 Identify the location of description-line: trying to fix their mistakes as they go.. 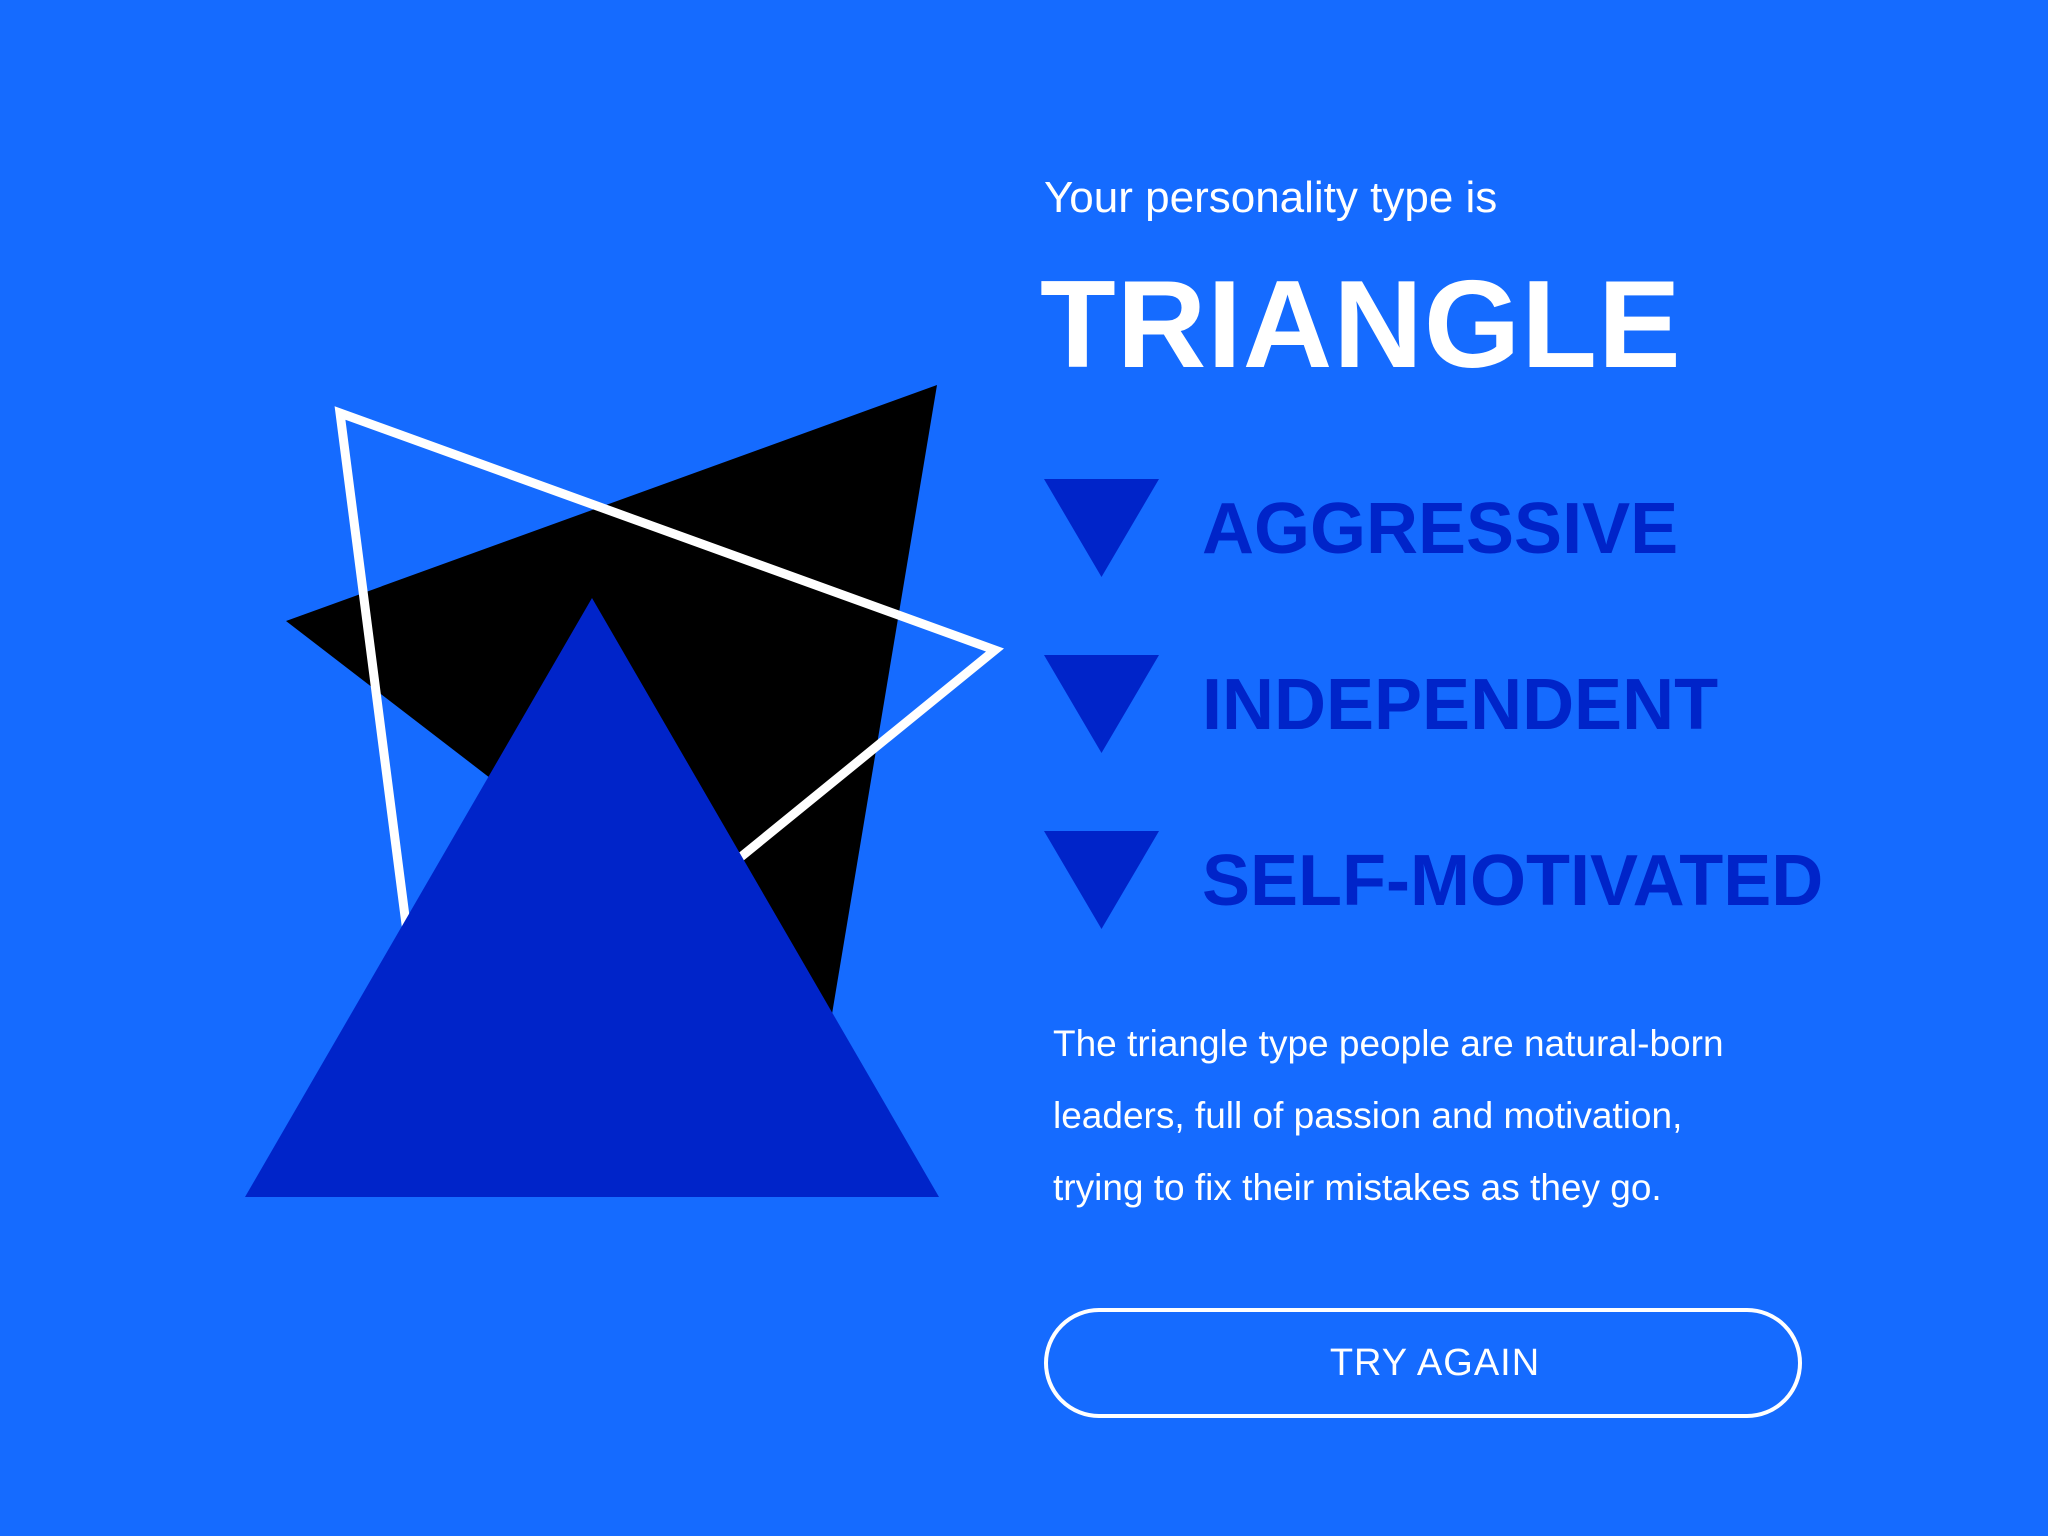
(1357, 1187).